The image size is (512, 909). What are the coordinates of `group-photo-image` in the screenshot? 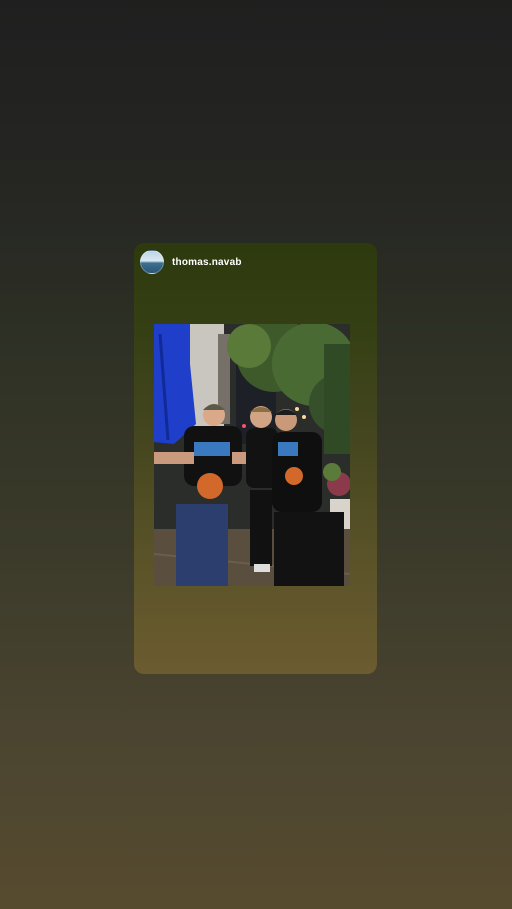 It's located at (252, 455).